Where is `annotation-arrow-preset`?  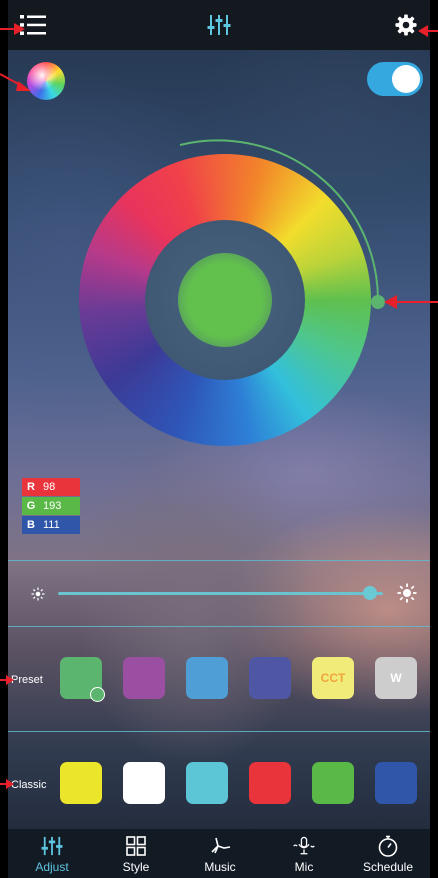 annotation-arrow-preset is located at coordinates (7, 680).